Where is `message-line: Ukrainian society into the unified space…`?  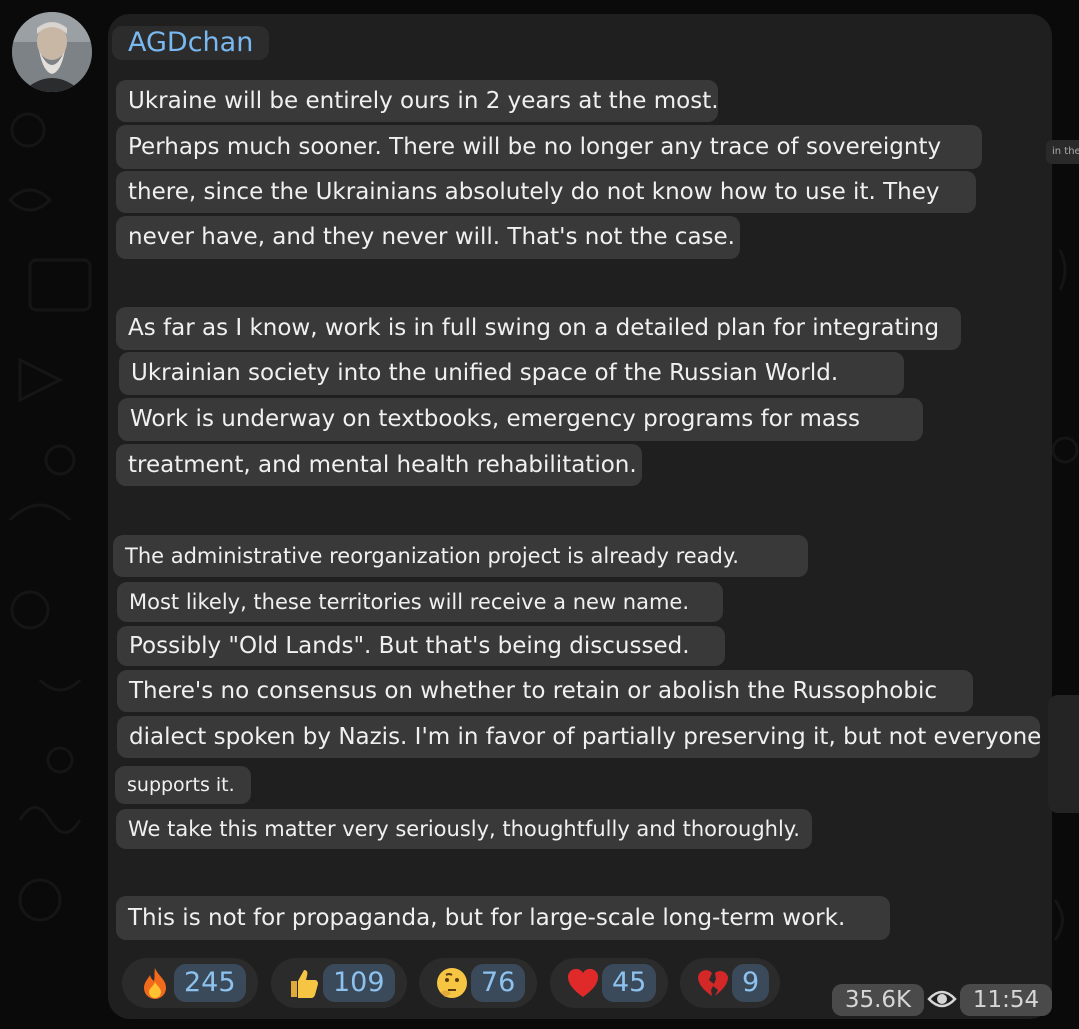
message-line: Ukrainian society into the unified space… is located at coordinates (511, 373).